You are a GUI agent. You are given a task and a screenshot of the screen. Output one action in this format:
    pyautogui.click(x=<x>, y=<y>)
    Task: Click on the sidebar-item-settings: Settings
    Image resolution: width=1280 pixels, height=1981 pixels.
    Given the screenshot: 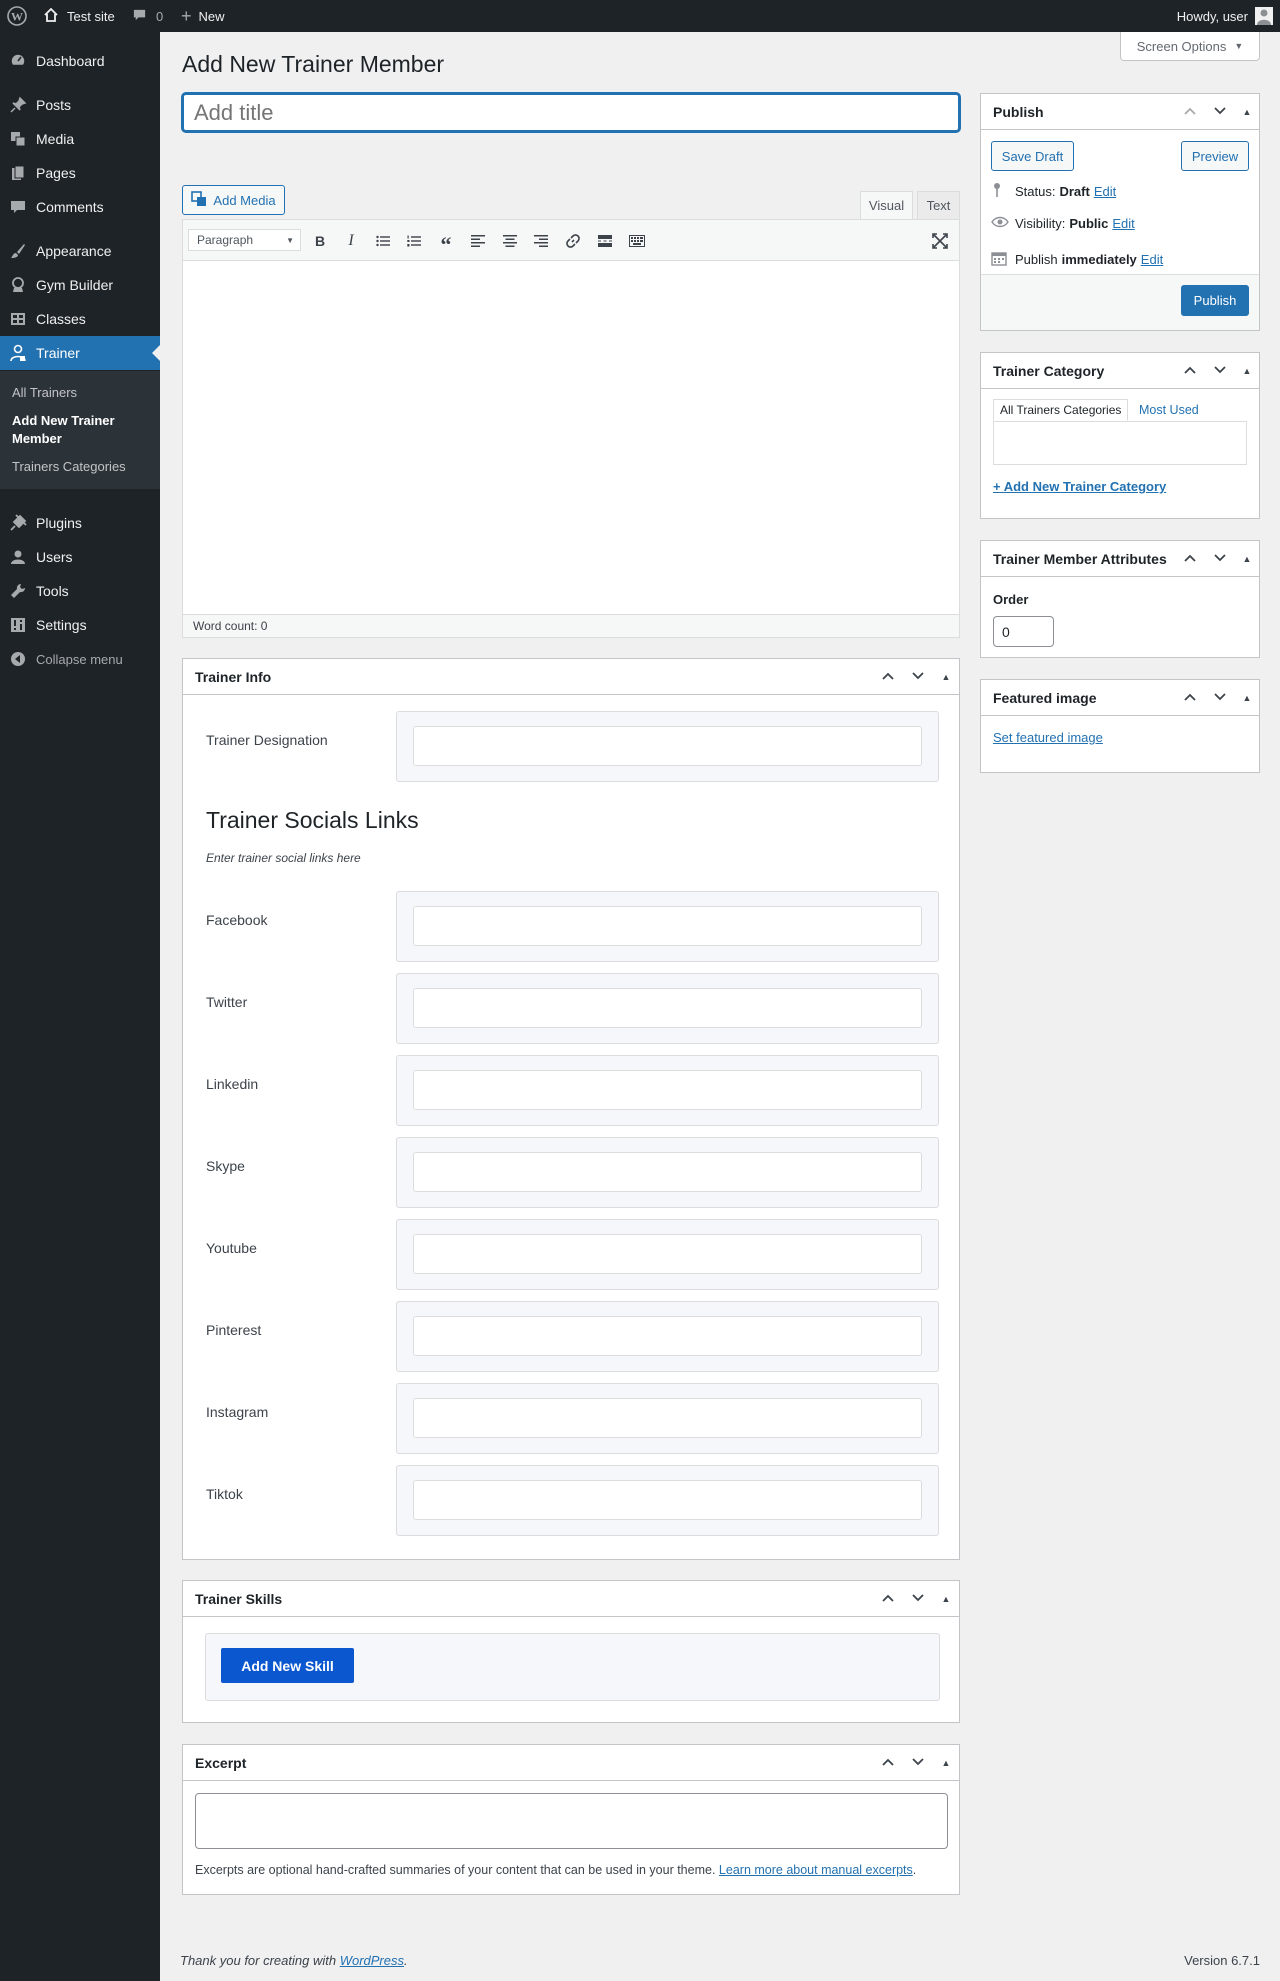 What is the action you would take?
    pyautogui.click(x=80, y=625)
    